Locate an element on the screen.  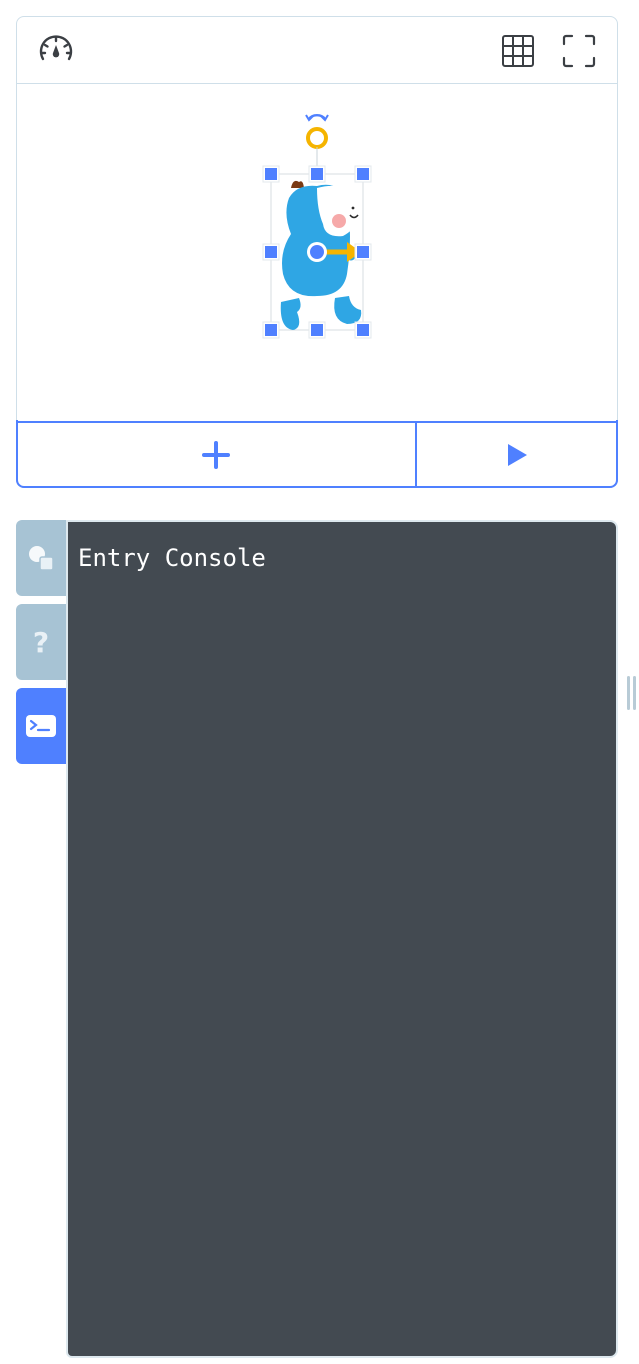
tab-console is located at coordinates (41, 726).